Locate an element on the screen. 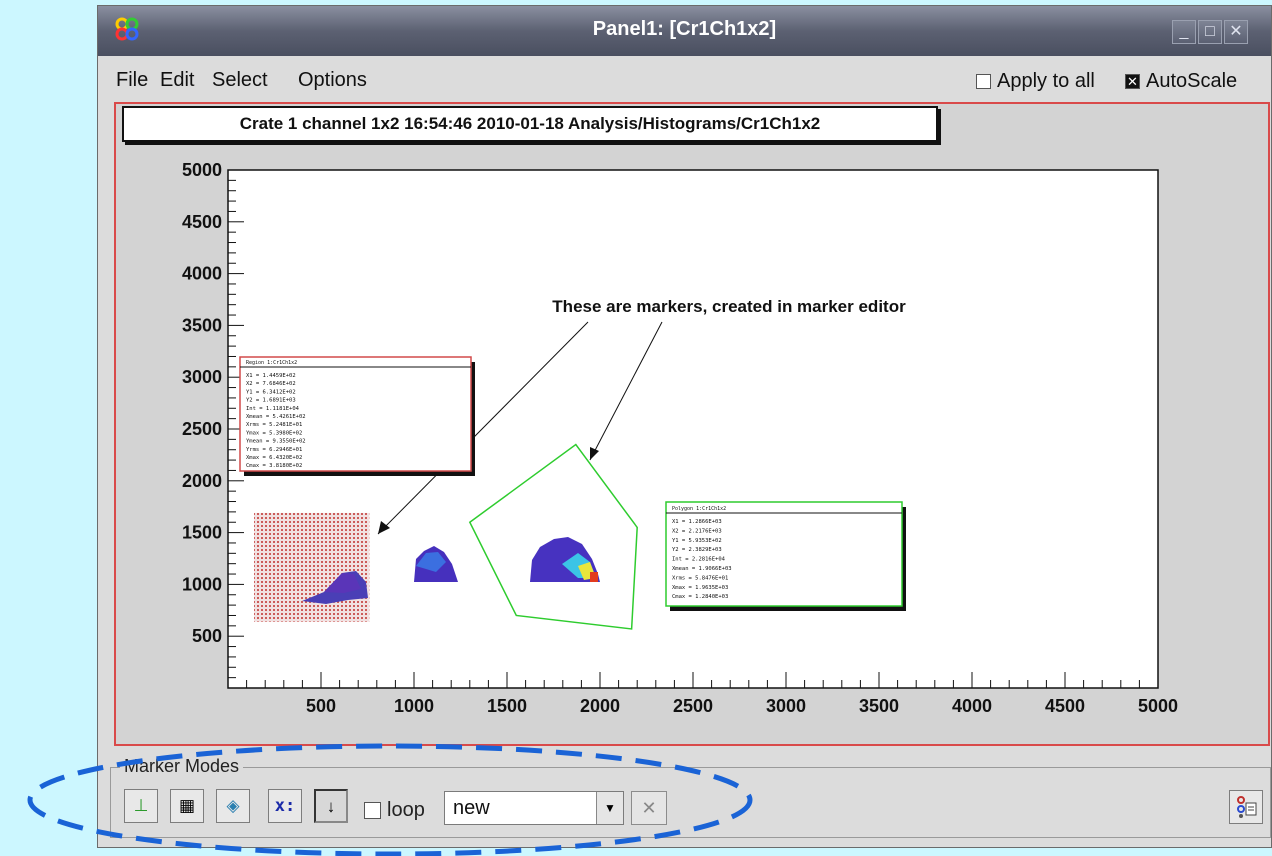  close-button: ✕ is located at coordinates (1236, 32).